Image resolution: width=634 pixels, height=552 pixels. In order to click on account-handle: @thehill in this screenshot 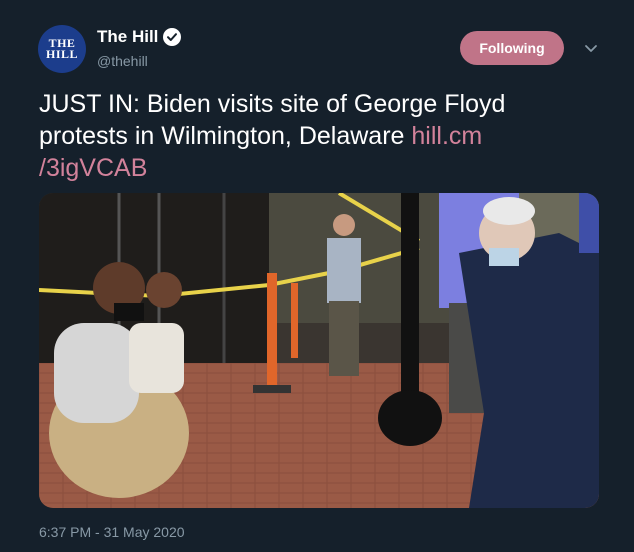, I will do `click(122, 61)`.